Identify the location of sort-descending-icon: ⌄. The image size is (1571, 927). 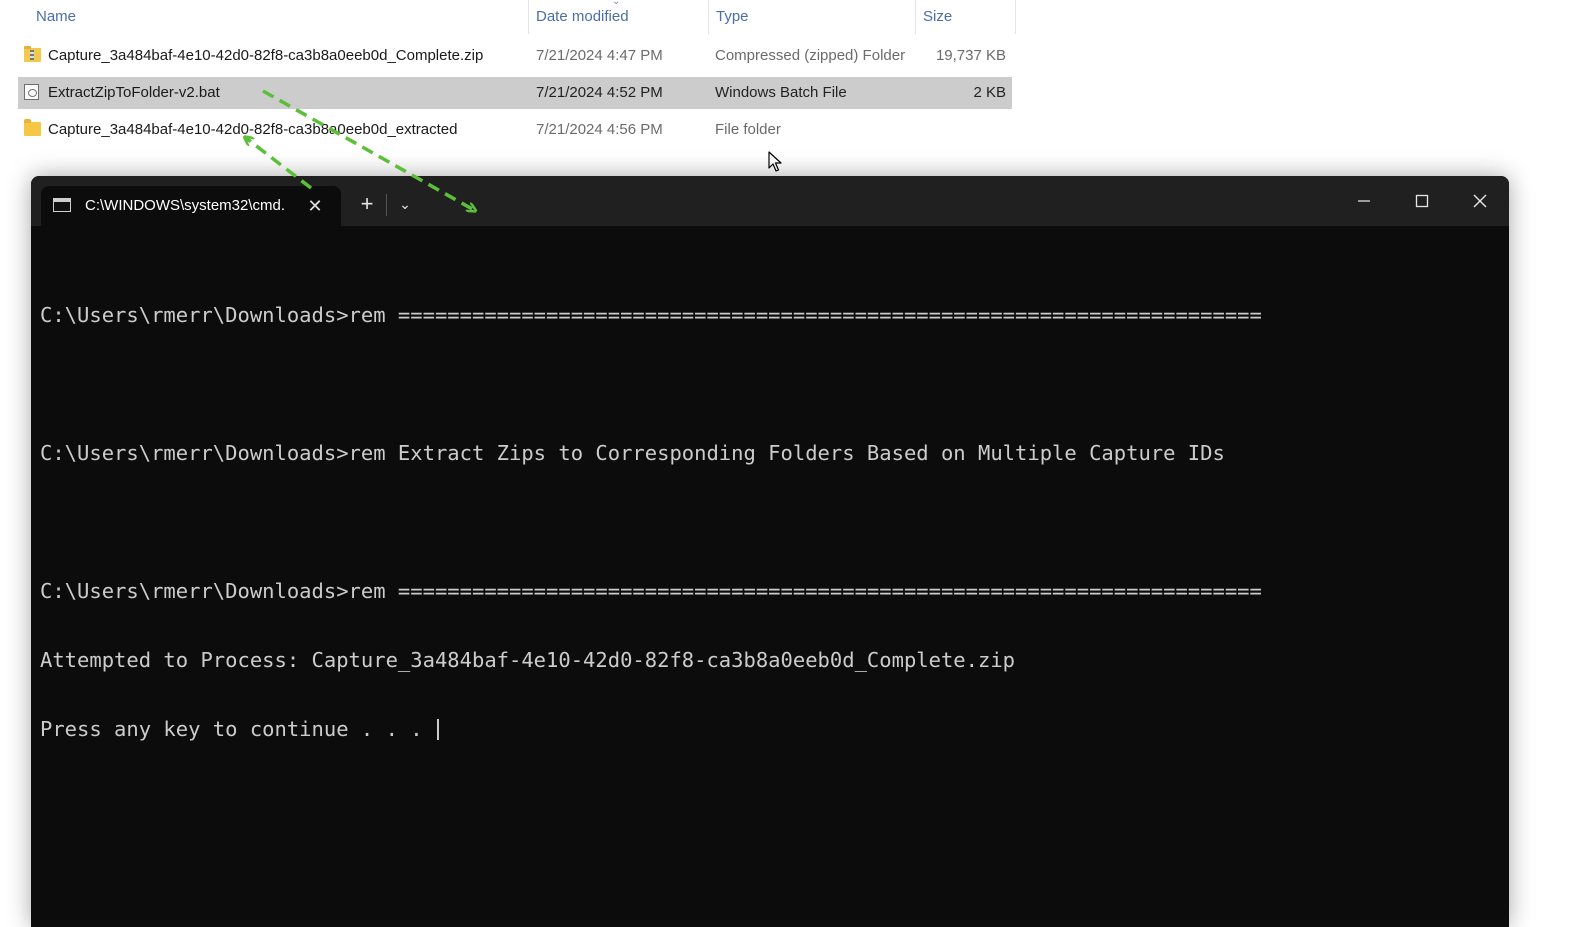
(616, 3).